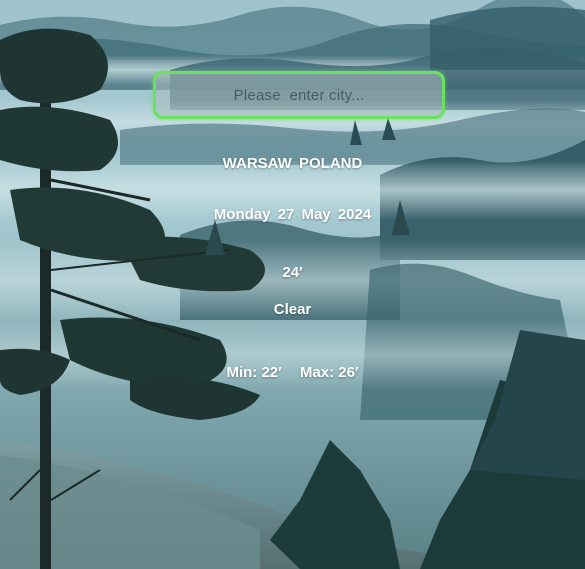 This screenshot has height=569, width=585. Describe the element at coordinates (292, 372) in the screenshot. I see `min-max-row: Min: 22′ Max: 26′` at that location.